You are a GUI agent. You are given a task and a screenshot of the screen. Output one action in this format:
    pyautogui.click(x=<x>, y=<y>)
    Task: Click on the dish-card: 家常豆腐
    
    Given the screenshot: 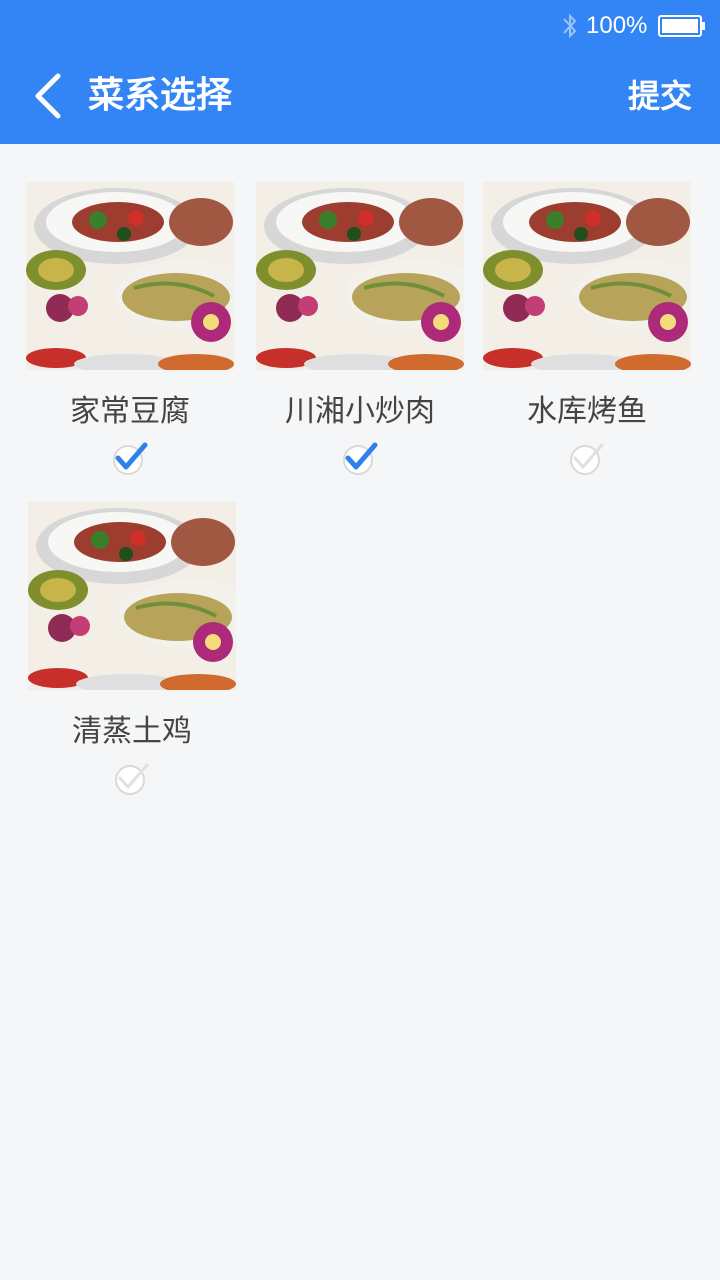 What is the action you would take?
    pyautogui.click(x=131, y=328)
    